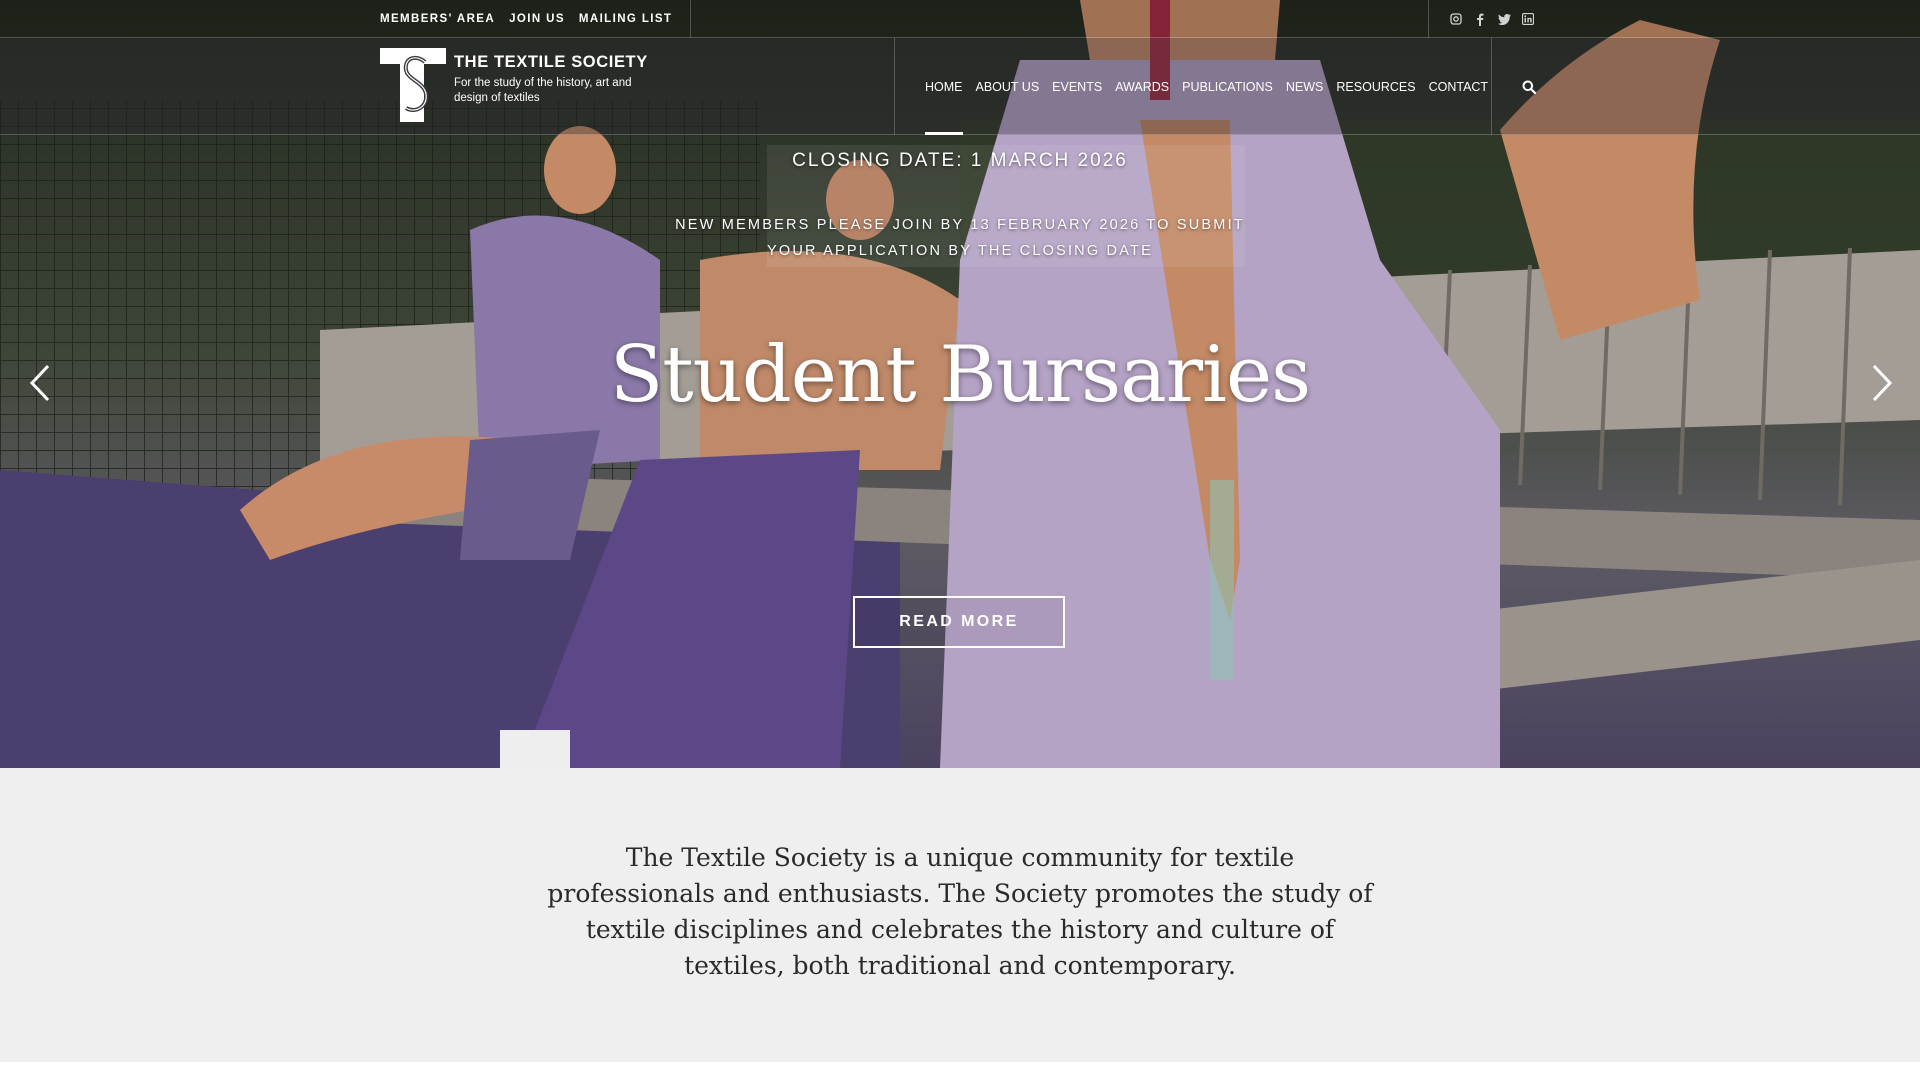 This screenshot has width=1920, height=1080. I want to click on nav-awards: AWARDS, so click(1142, 86).